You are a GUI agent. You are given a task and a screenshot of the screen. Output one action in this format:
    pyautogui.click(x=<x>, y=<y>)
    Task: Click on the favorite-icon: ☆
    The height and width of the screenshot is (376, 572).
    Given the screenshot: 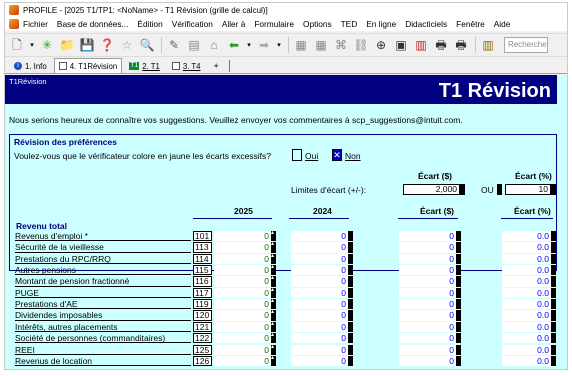 What is the action you would take?
    pyautogui.click(x=127, y=45)
    